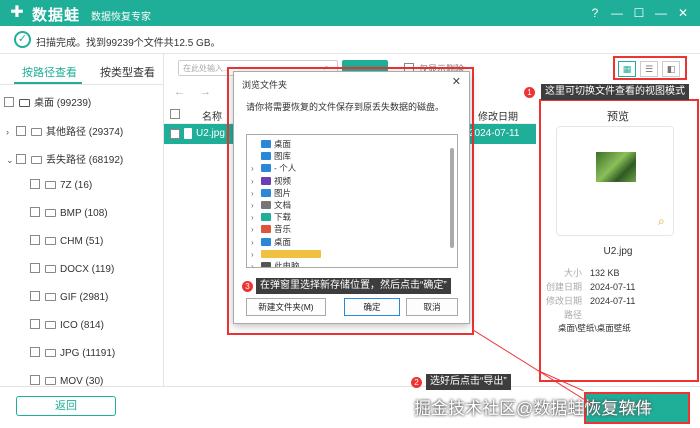 The height and width of the screenshot is (428, 700). I want to click on folder-node: 图库, so click(271, 156).